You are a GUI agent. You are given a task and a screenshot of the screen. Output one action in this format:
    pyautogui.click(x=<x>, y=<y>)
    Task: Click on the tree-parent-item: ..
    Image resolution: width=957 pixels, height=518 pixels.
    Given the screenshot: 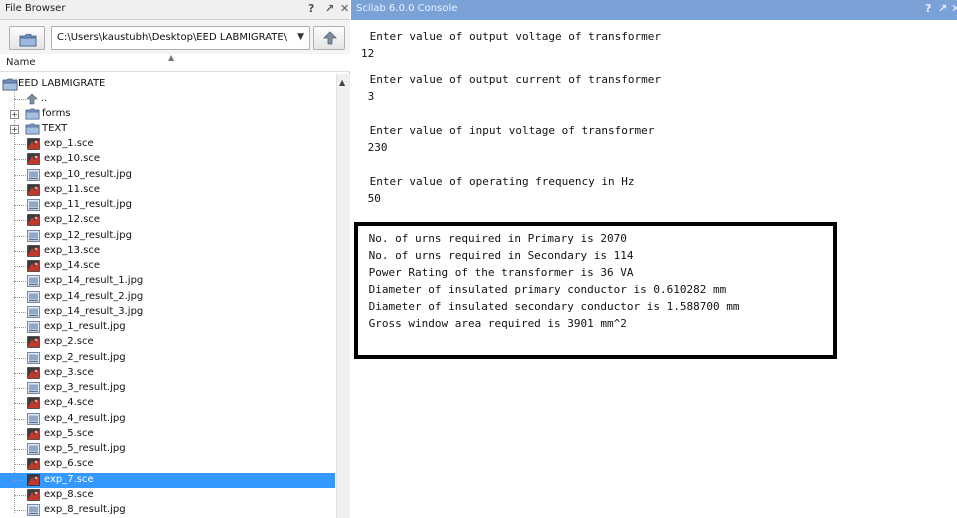 What is the action you would take?
    pyautogui.click(x=167, y=99)
    